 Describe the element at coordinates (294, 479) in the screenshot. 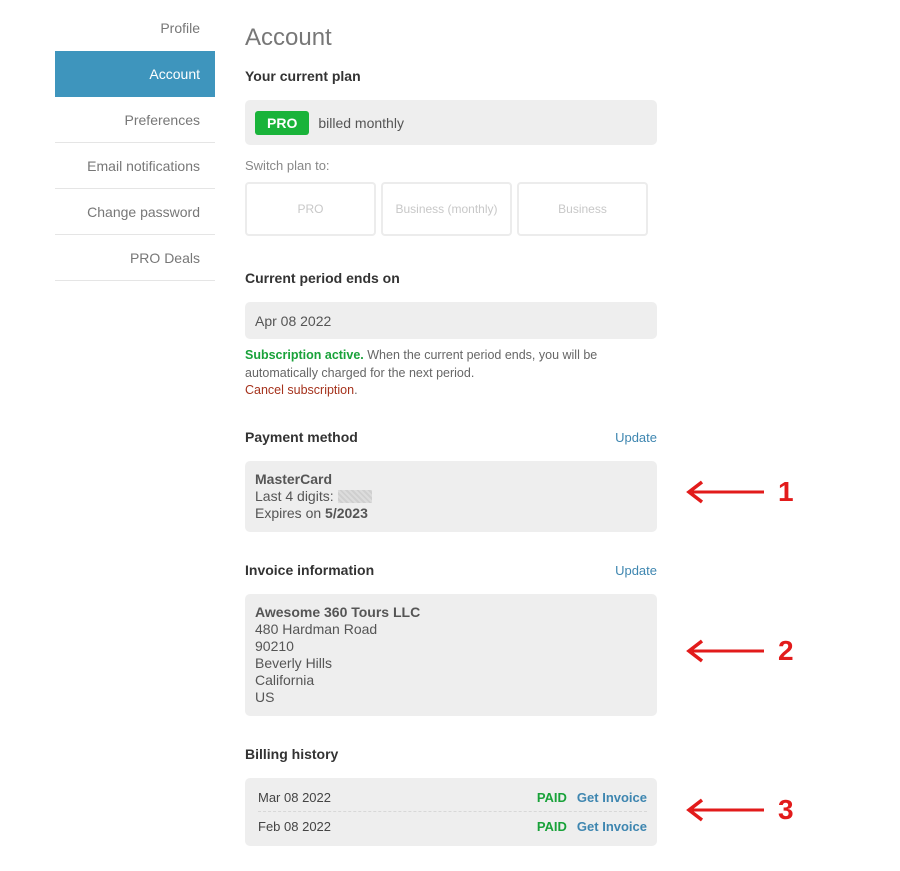

I see `card-brand: MasterCard` at that location.